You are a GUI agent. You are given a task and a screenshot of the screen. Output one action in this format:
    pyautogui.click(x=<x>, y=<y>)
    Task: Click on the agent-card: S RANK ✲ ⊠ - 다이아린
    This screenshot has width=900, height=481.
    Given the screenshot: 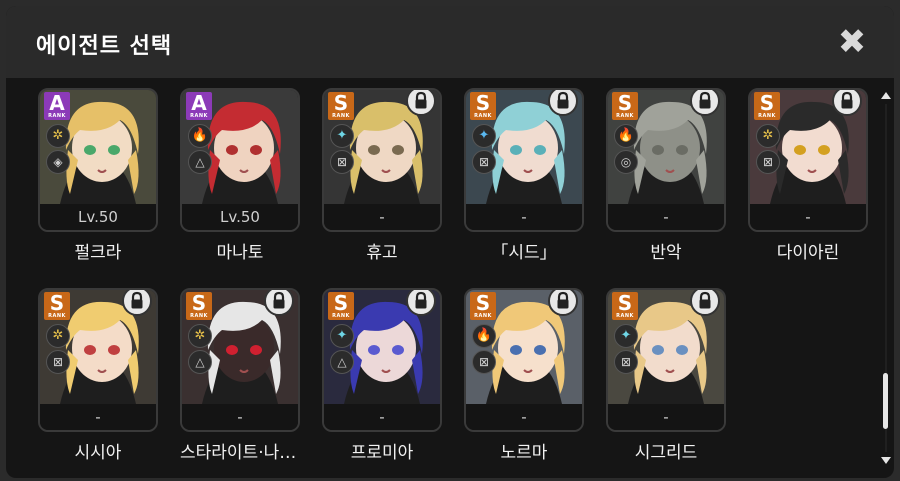 What is the action you would take?
    pyautogui.click(x=809, y=175)
    